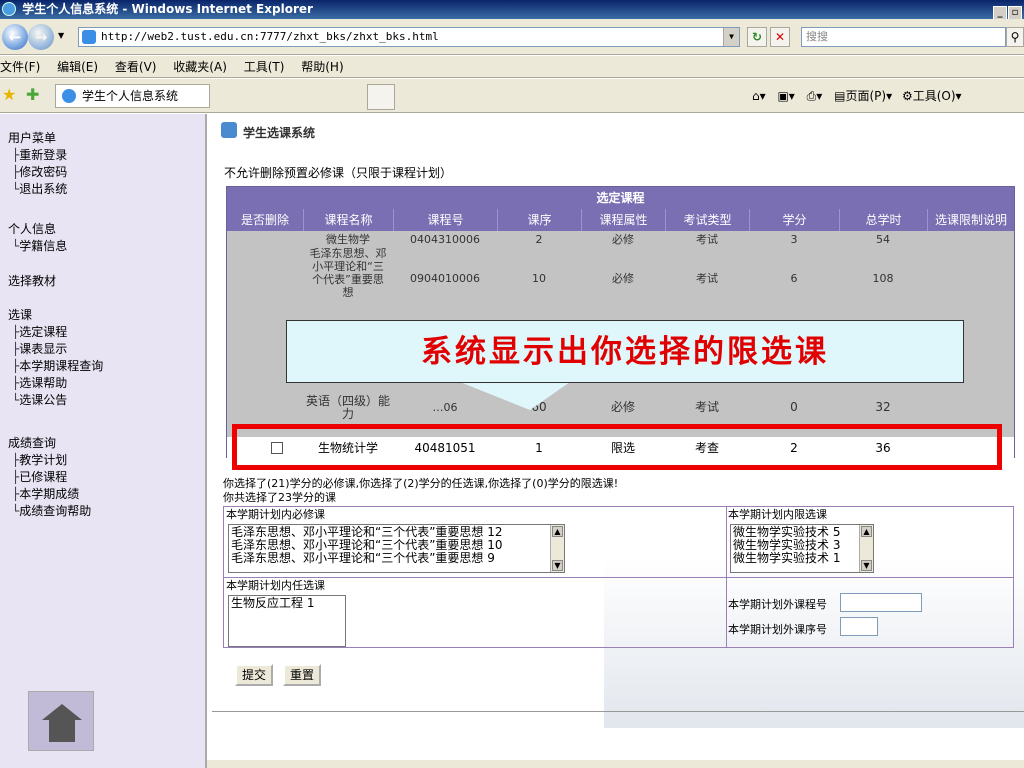 The image size is (1024, 768). Describe the element at coordinates (9, 9) in the screenshot. I see `ie-logo-icon` at that location.